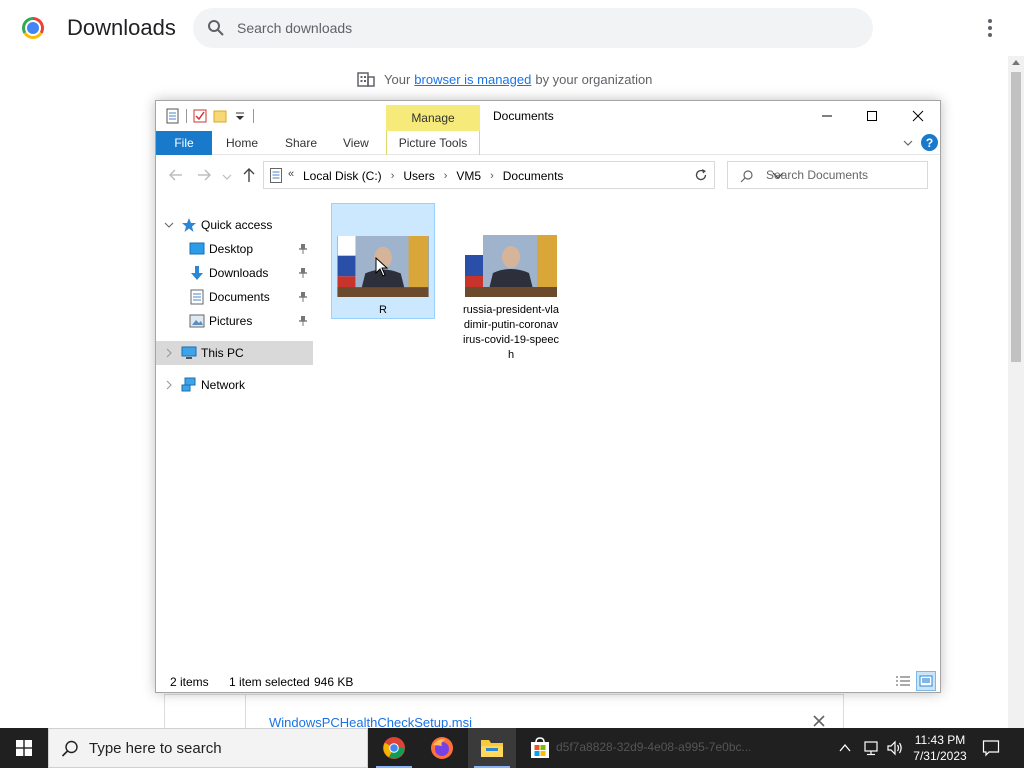  What do you see at coordinates (249, 175) in the screenshot?
I see `up-arrow-icon` at bounding box center [249, 175].